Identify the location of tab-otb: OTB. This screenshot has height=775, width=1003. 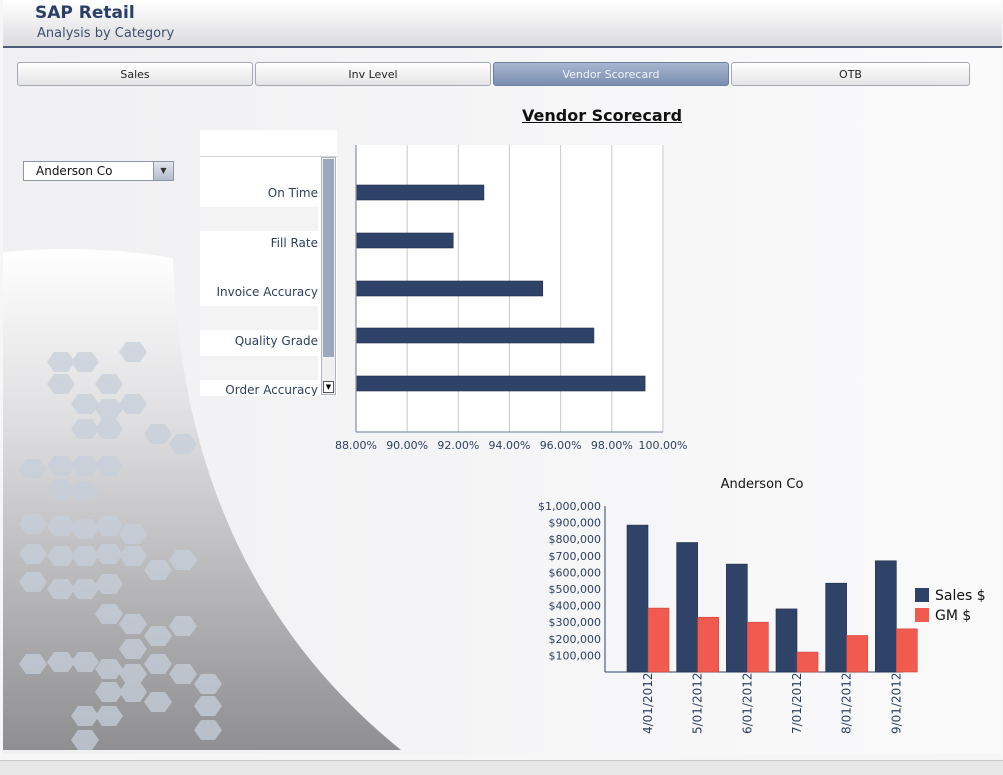
(850, 74).